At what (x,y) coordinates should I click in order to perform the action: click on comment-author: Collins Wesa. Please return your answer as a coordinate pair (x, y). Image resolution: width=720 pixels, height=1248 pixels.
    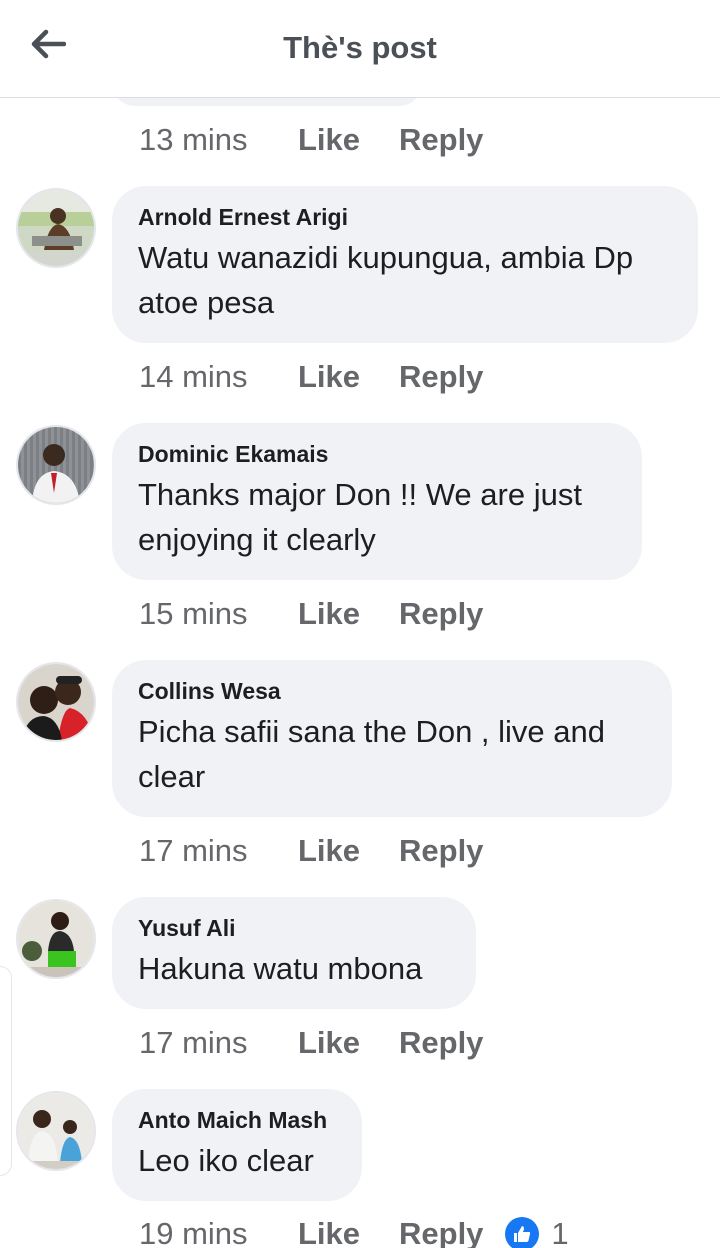
    Looking at the image, I should click on (392, 691).